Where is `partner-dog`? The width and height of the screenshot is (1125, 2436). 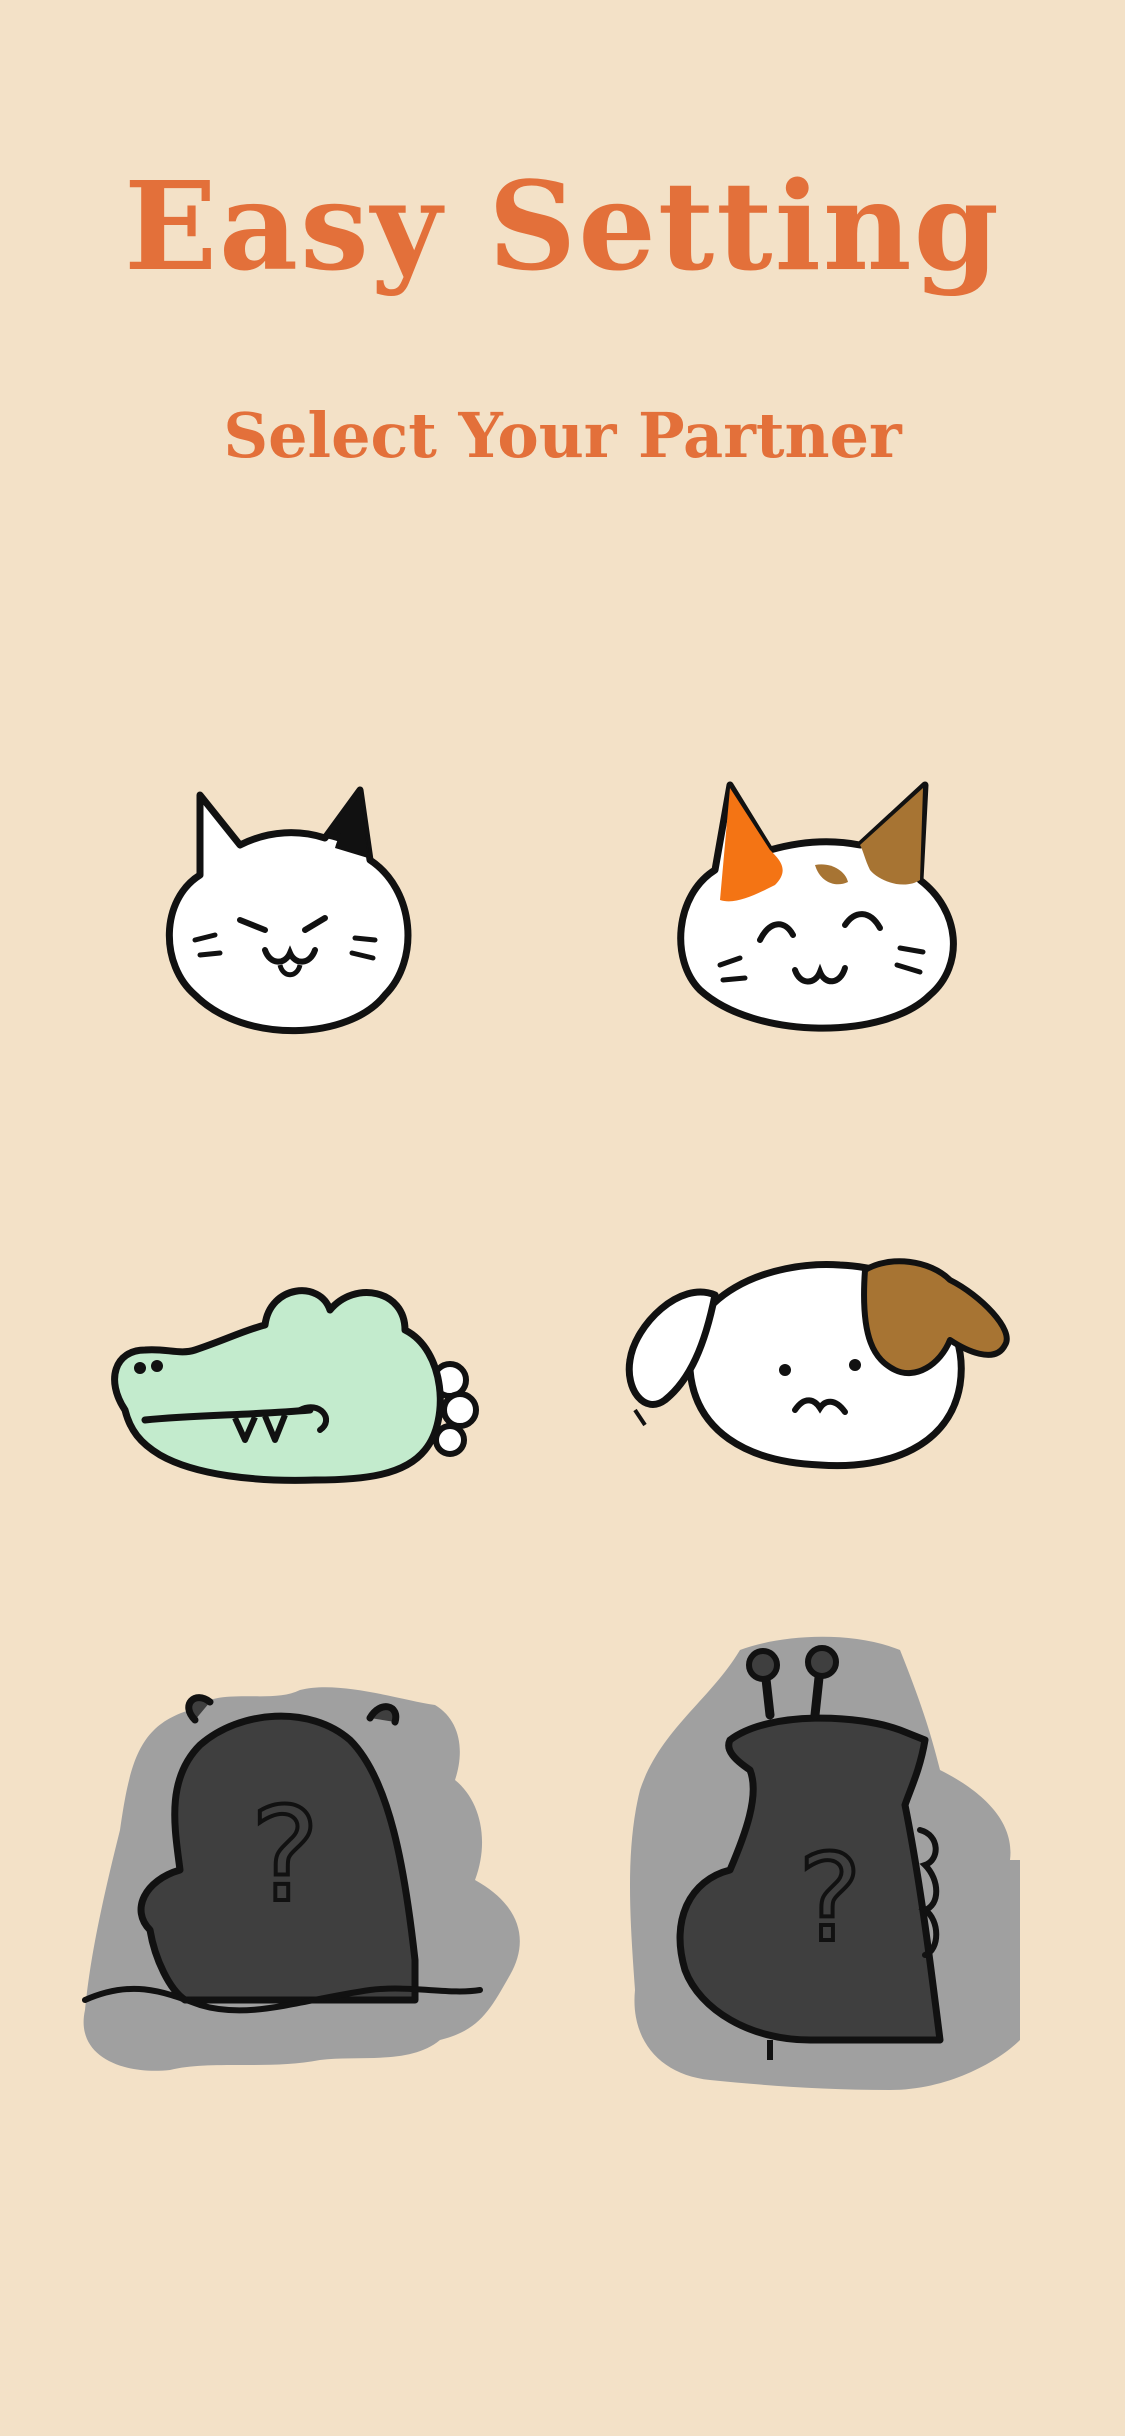 partner-dog is located at coordinates (820, 1365).